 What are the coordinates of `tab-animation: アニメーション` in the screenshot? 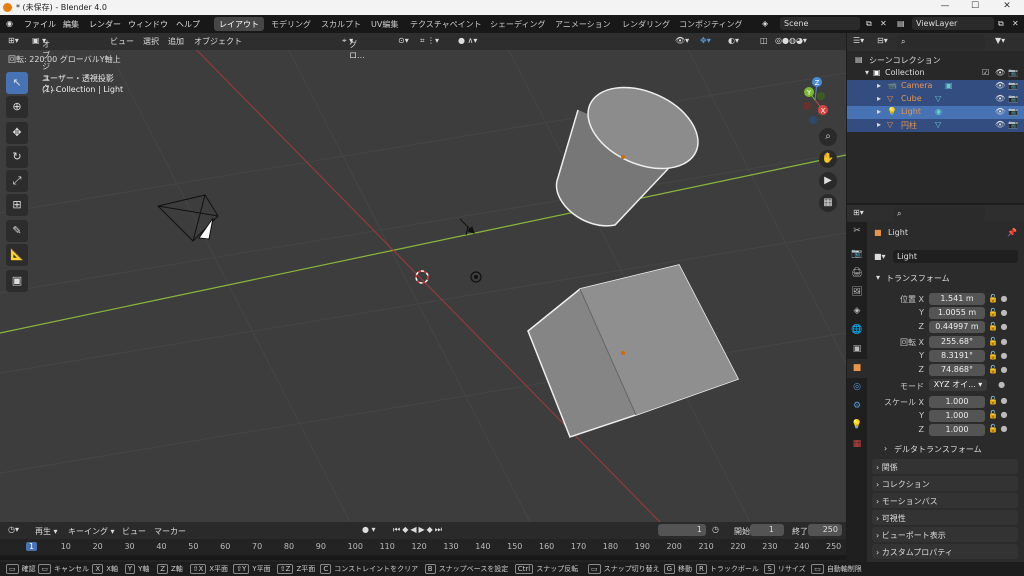 It's located at (583, 24).